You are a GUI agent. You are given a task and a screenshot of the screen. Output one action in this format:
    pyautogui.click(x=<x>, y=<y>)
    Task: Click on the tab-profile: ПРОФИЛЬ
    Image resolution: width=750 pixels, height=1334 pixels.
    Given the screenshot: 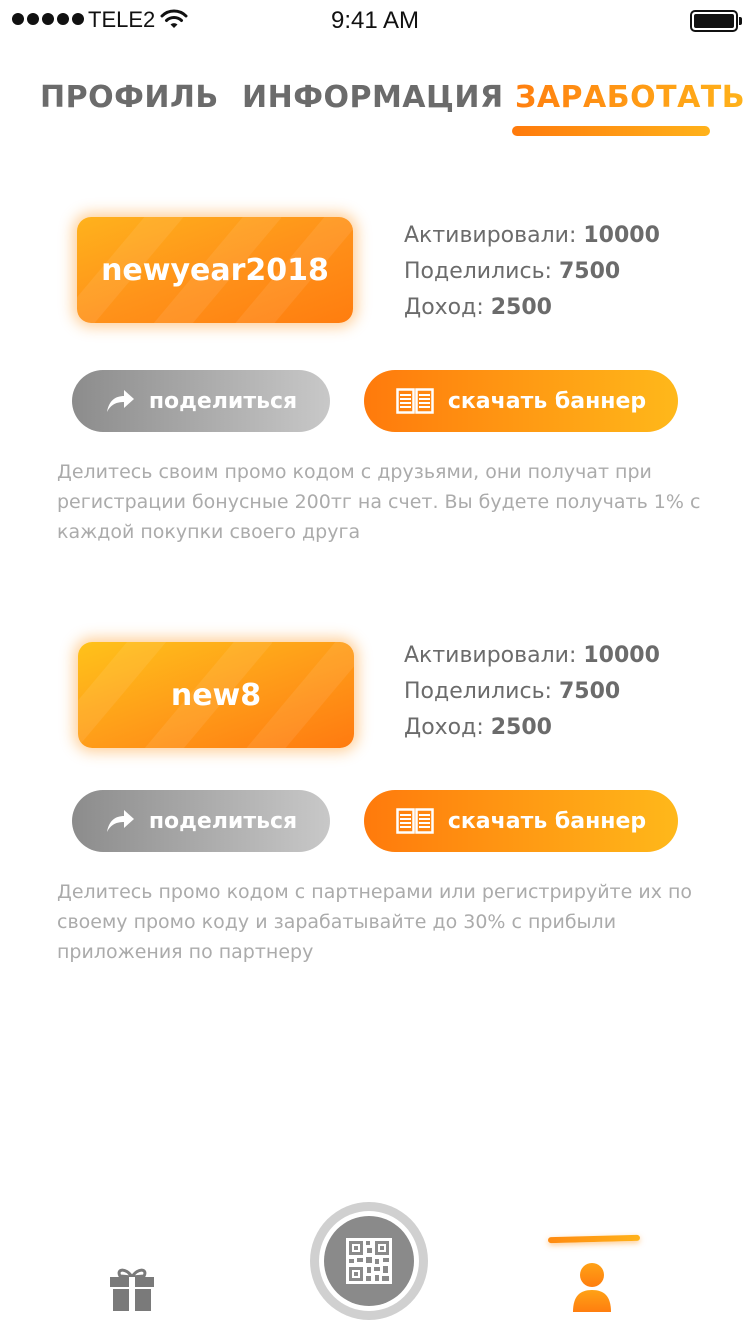 What is the action you would take?
    pyautogui.click(x=129, y=97)
    